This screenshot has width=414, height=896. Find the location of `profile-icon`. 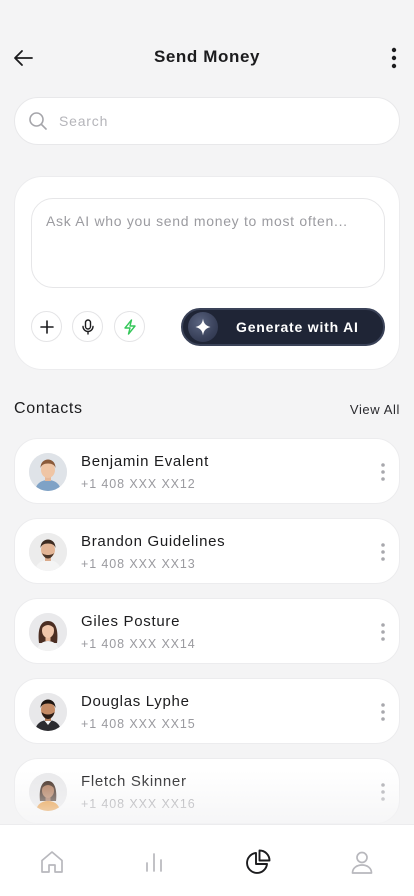

profile-icon is located at coordinates (362, 862).